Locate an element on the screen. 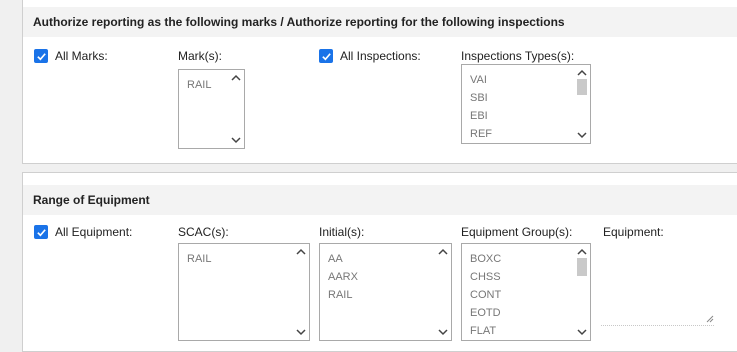 Image resolution: width=737 pixels, height=352 pixels. scac-list-item: RAIL is located at coordinates (199, 259).